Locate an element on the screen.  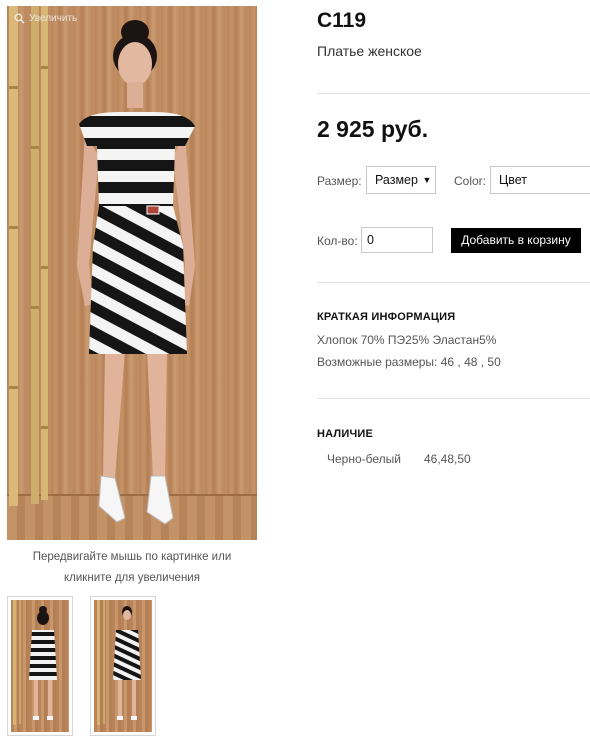
thumbnail-front-view is located at coordinates (123, 666).